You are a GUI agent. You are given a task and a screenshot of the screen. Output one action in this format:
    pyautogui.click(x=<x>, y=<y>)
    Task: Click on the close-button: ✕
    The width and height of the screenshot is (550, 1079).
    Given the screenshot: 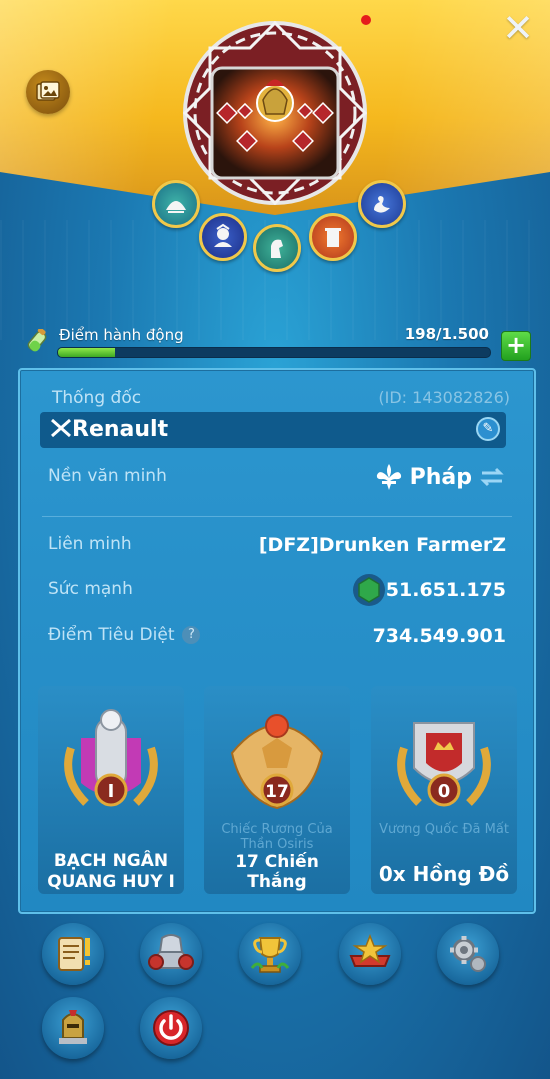 What is the action you would take?
    pyautogui.click(x=518, y=28)
    